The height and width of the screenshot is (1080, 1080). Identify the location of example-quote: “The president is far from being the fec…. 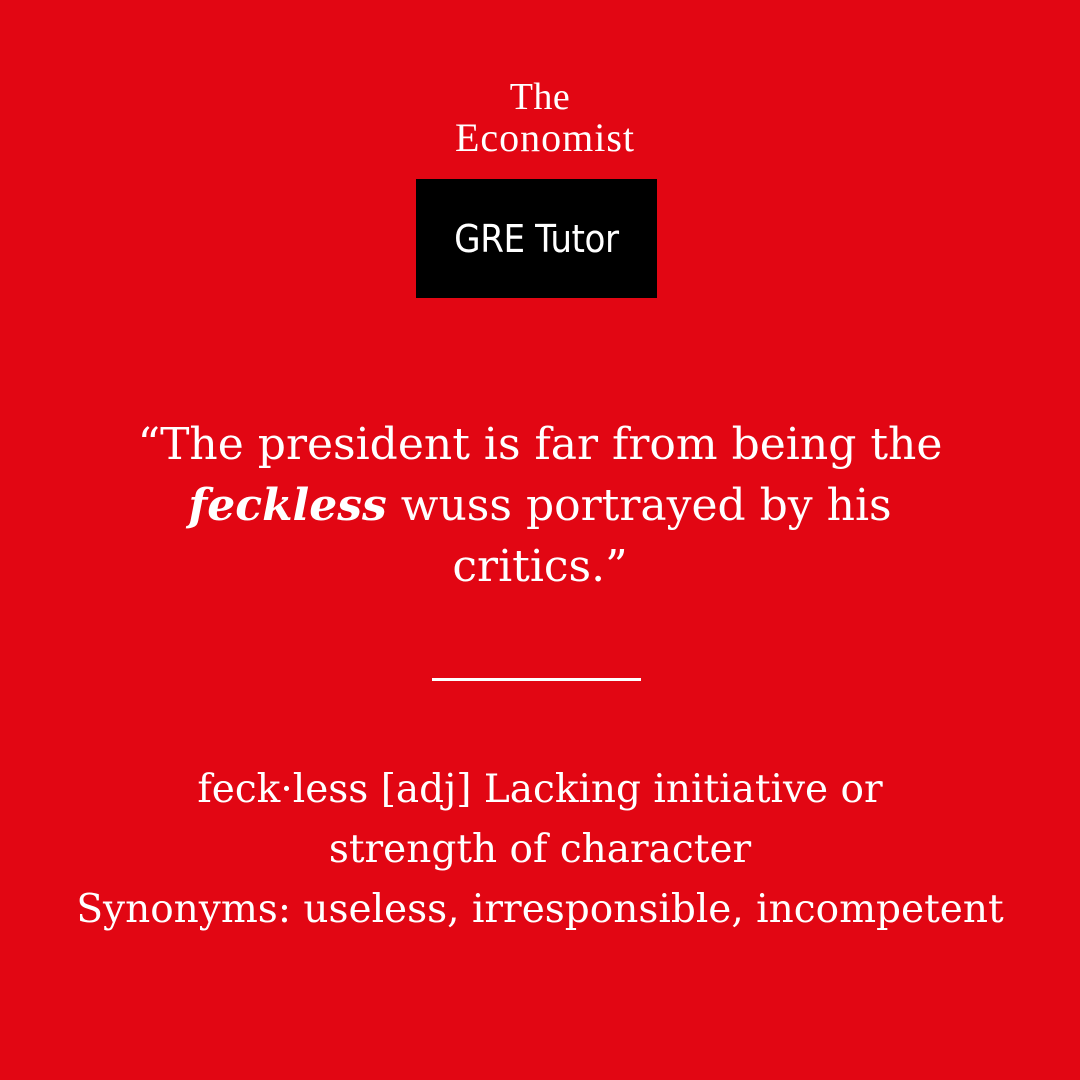
(540, 505).